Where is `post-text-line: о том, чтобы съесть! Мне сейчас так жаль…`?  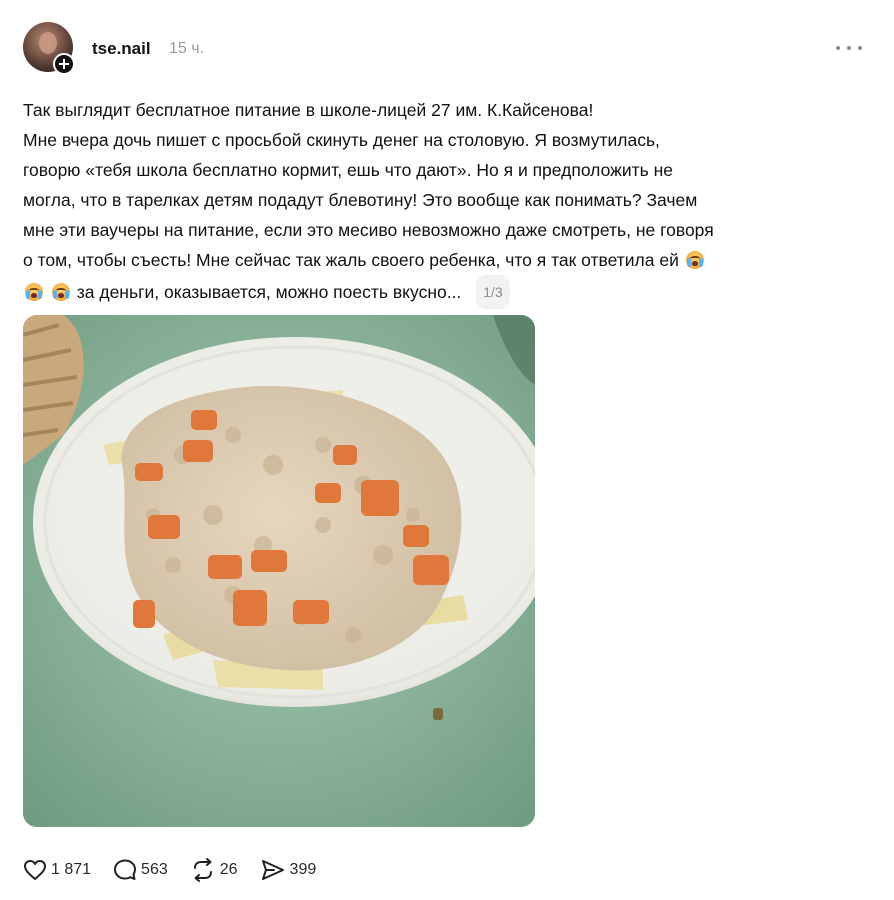
post-text-line: о том, чтобы съесть! Мне сейчас так жаль… is located at coordinates (351, 260).